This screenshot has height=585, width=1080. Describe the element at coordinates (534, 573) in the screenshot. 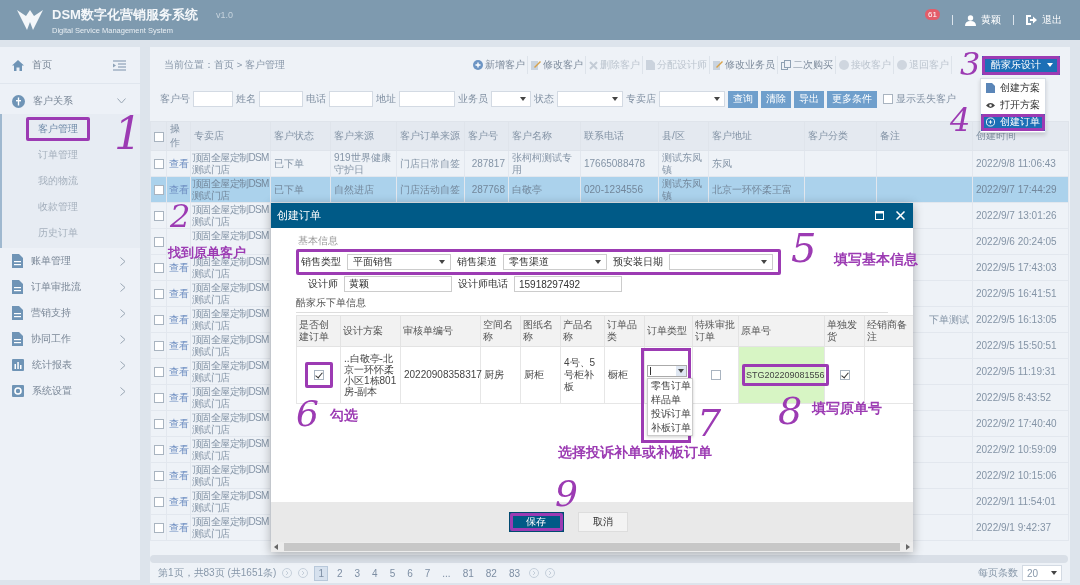

I see `next-page-icon` at that location.